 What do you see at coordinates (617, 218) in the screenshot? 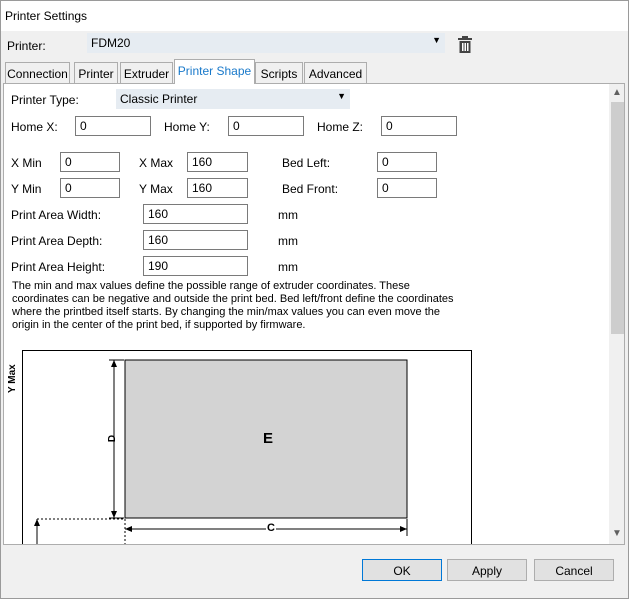
I see `scroll-thumb` at bounding box center [617, 218].